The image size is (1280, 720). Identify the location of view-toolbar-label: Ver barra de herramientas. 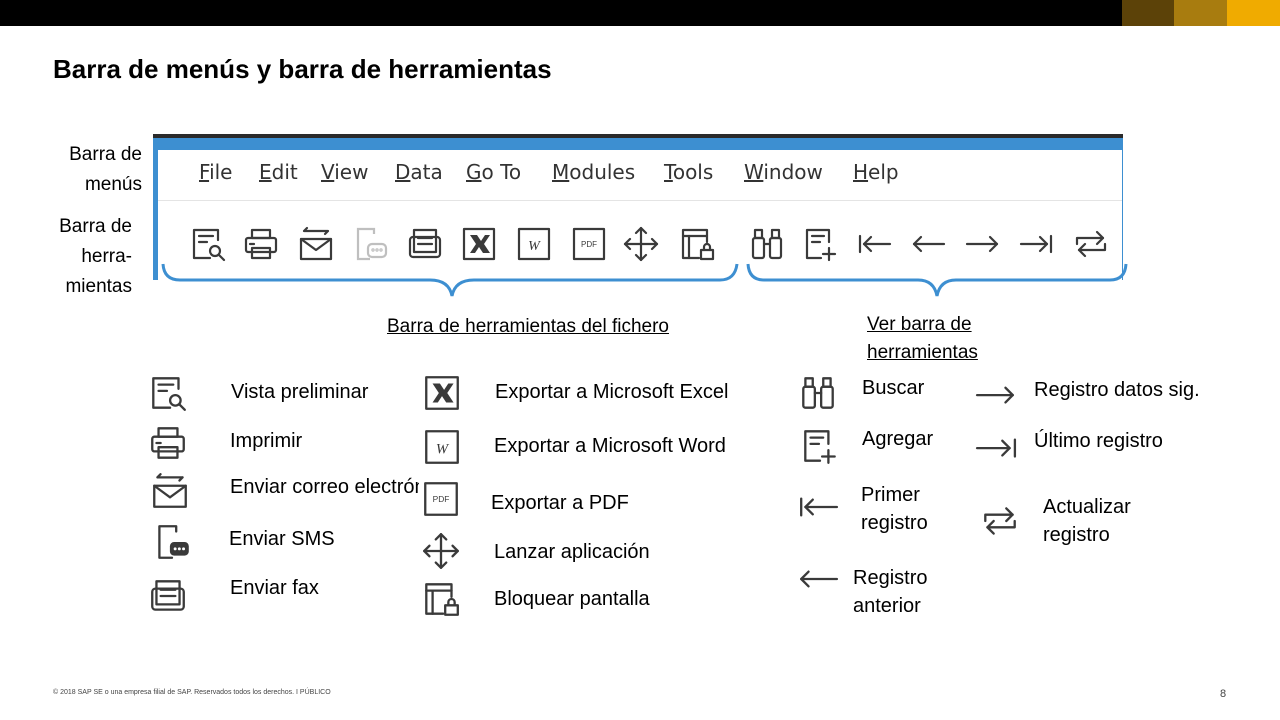
(922, 338).